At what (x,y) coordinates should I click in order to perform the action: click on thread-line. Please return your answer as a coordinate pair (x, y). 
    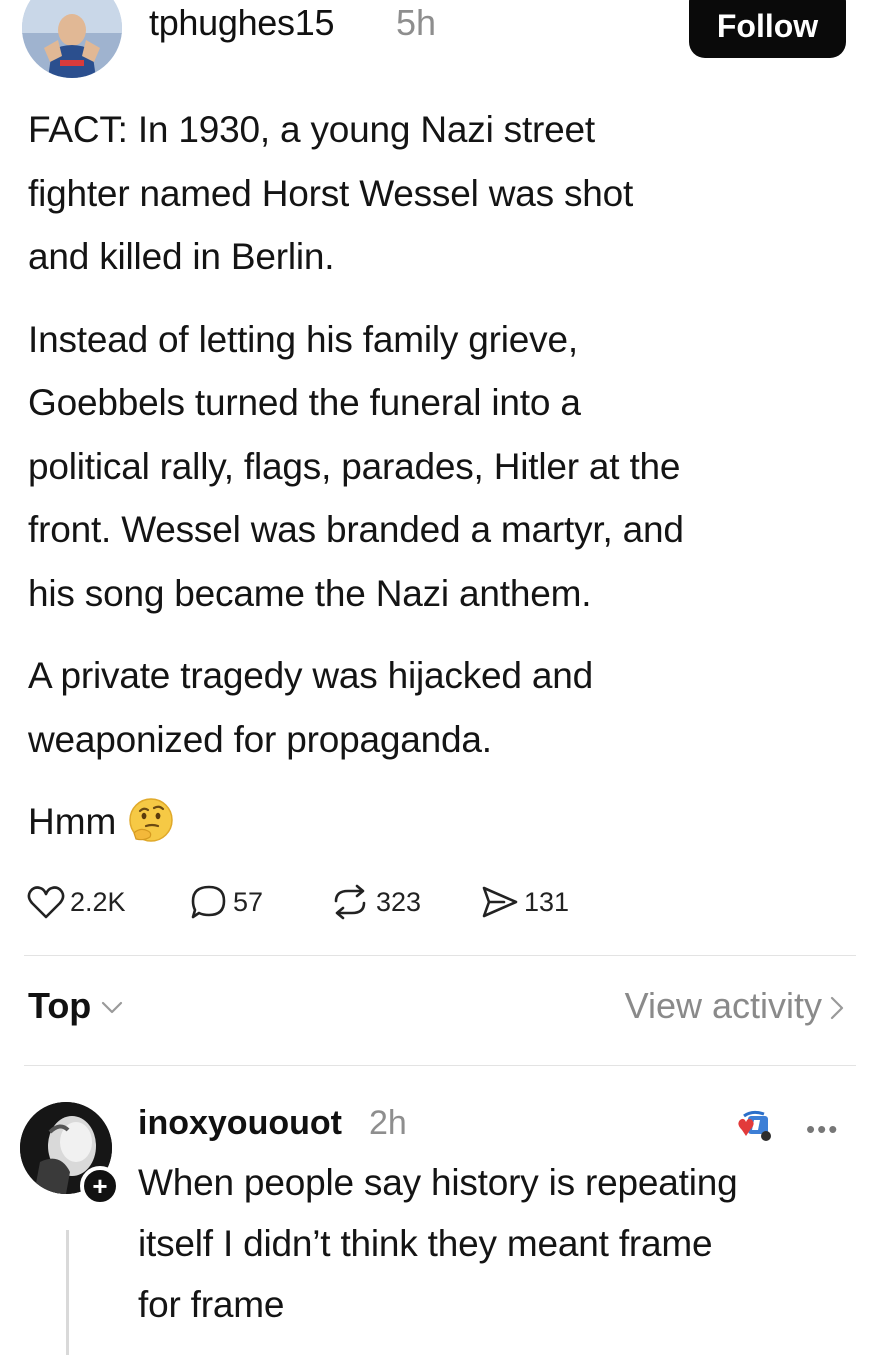
    Looking at the image, I should click on (67, 1292).